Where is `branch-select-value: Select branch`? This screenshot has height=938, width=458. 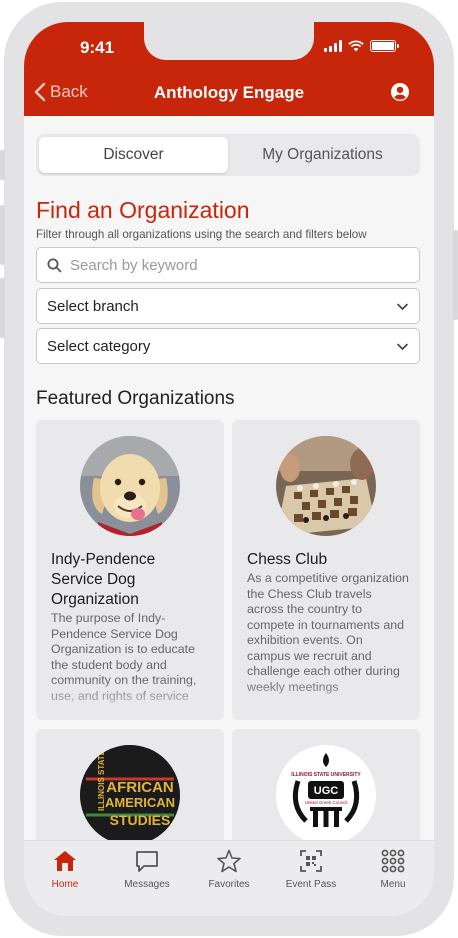
branch-select-value: Select branch is located at coordinates (93, 306).